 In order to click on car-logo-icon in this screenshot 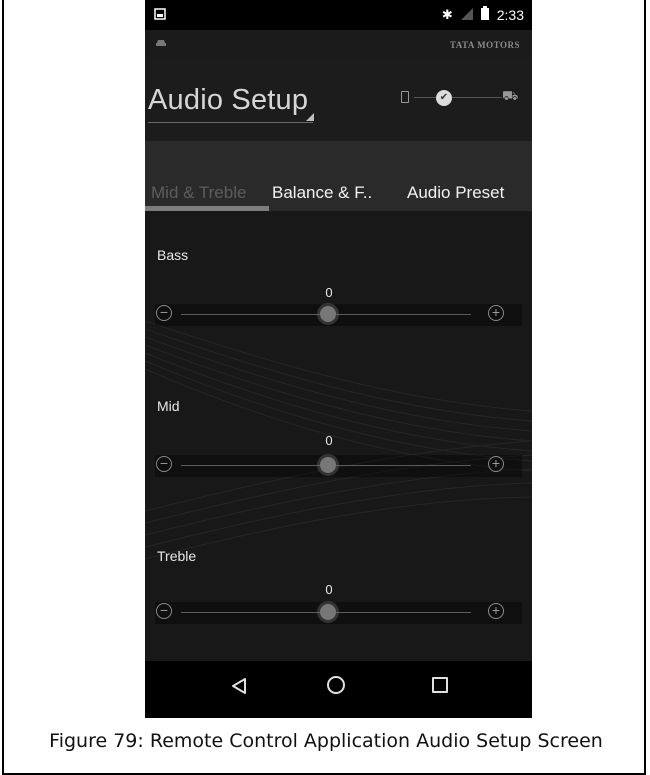, I will do `click(161, 44)`.